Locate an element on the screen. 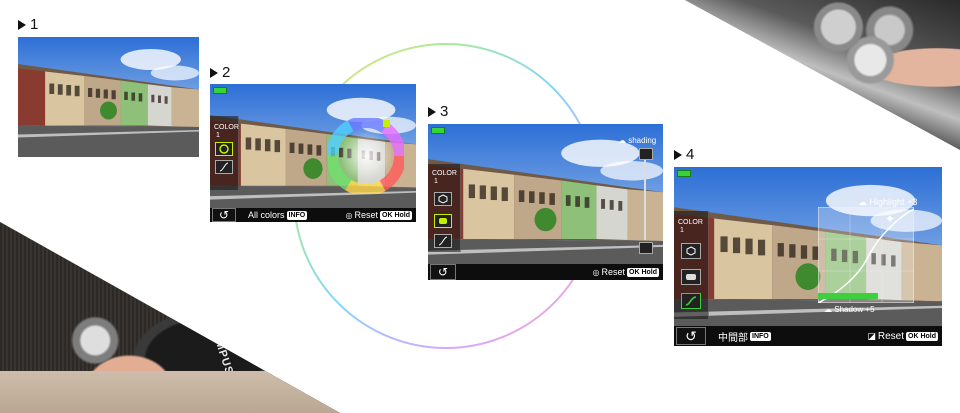 The width and height of the screenshot is (960, 413). shading-label: ☁ shading is located at coordinates (637, 140).